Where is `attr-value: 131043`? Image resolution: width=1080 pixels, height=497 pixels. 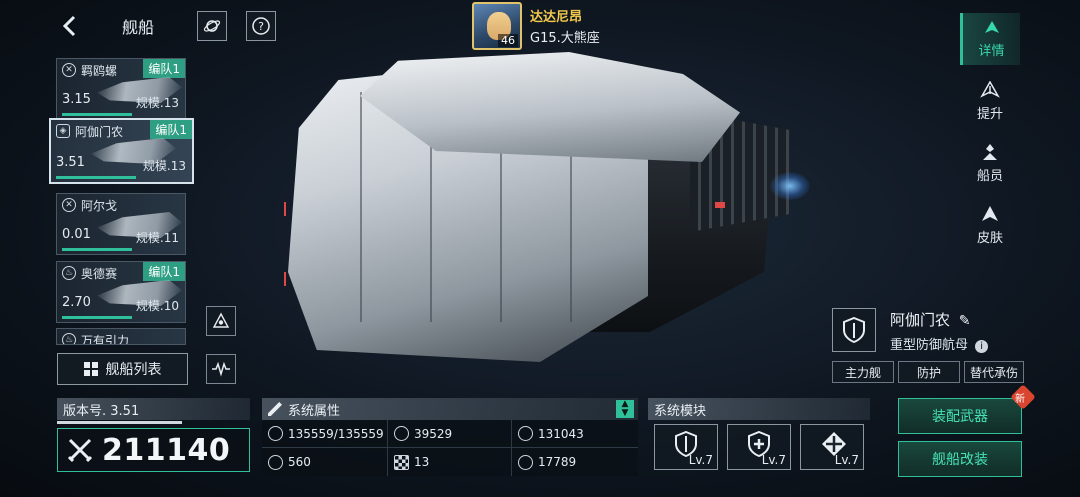 attr-value: 131043 is located at coordinates (561, 433).